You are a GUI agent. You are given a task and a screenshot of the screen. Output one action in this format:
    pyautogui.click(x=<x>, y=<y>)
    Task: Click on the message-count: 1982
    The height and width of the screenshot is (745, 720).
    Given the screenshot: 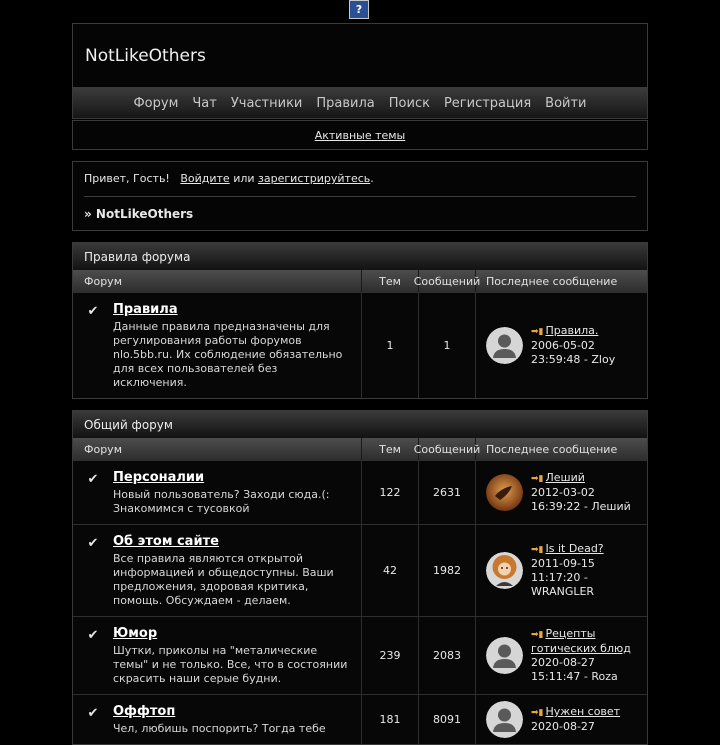 What is the action you would take?
    pyautogui.click(x=447, y=570)
    